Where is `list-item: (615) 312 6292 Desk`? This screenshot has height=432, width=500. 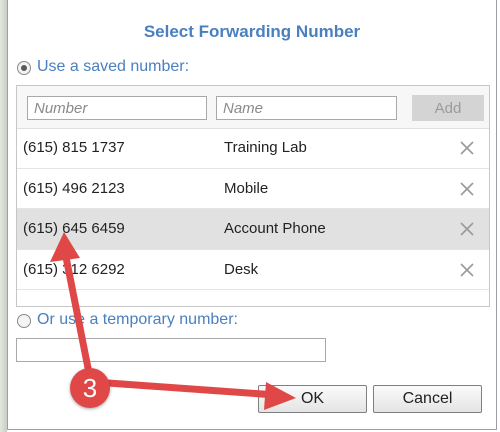
list-item: (615) 312 6292 Desk is located at coordinates (253, 270).